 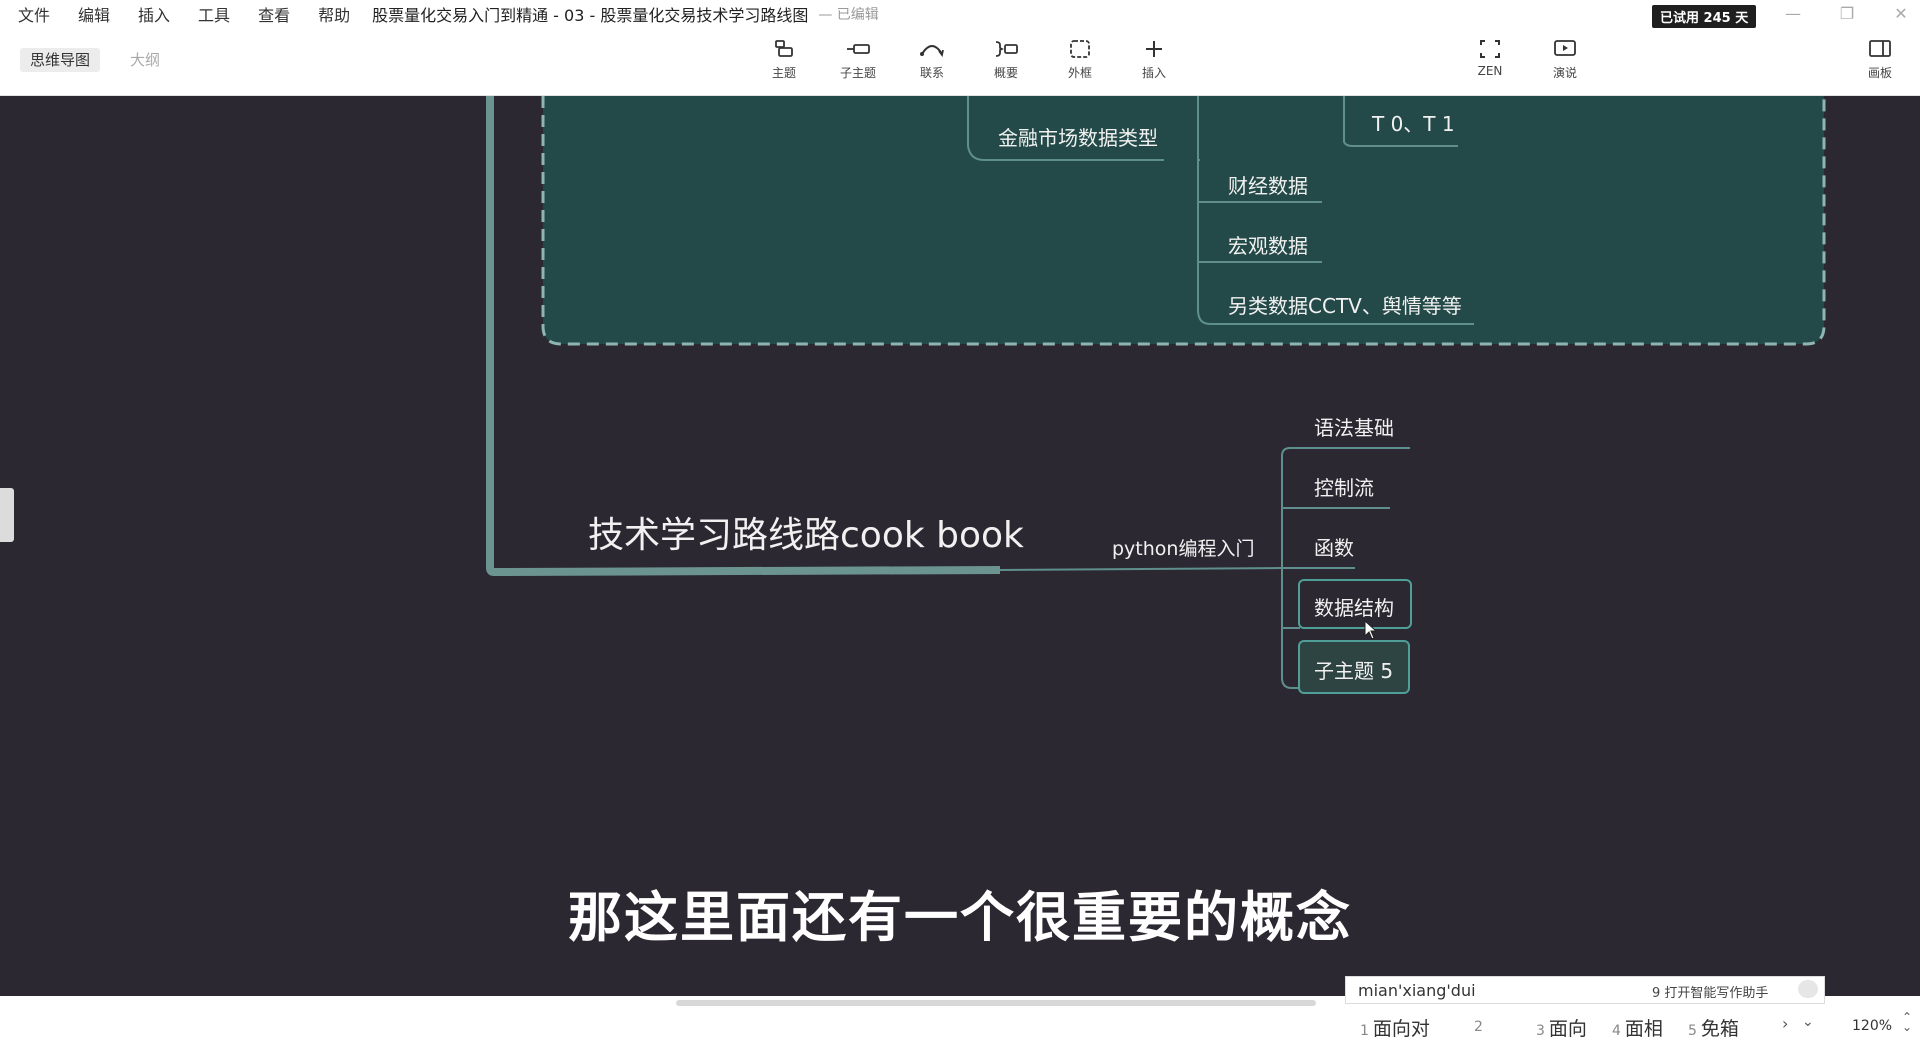 What do you see at coordinates (1880, 49) in the screenshot?
I see `panel-icon` at bounding box center [1880, 49].